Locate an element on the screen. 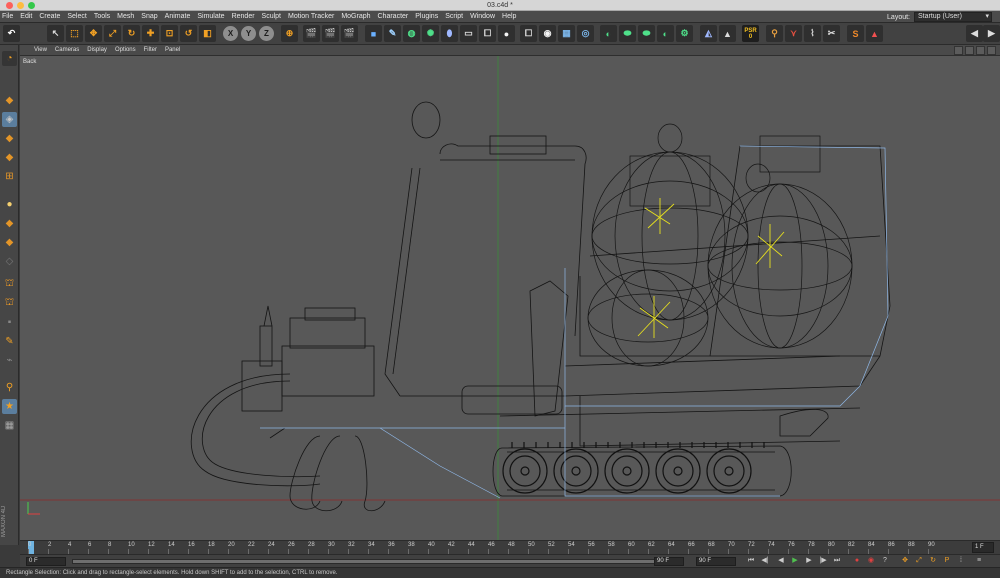  zoom-view-icon is located at coordinates (969, 50).